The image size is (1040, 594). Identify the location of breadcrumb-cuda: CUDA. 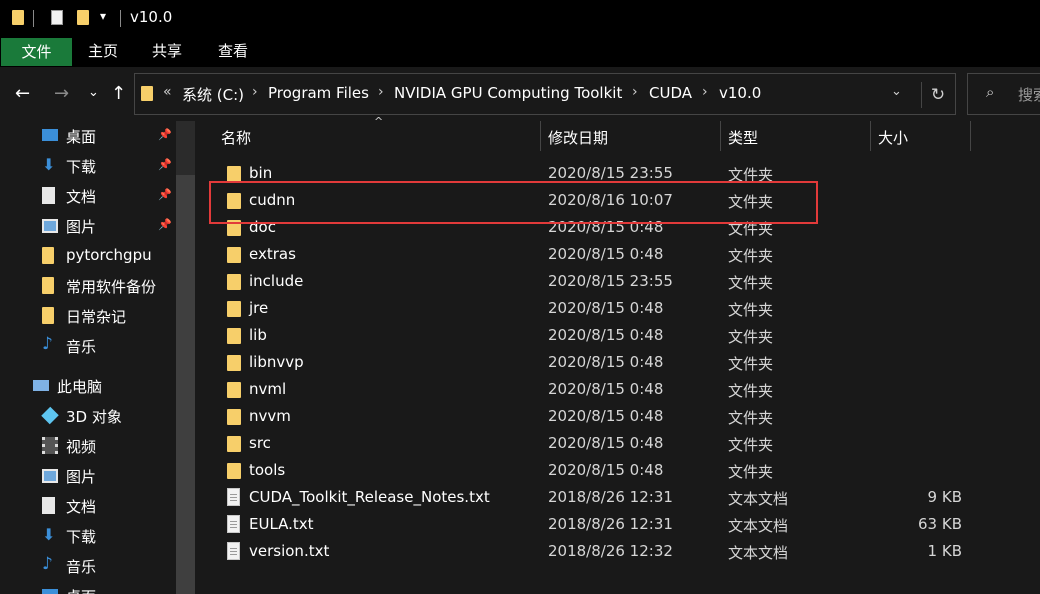
(670, 93).